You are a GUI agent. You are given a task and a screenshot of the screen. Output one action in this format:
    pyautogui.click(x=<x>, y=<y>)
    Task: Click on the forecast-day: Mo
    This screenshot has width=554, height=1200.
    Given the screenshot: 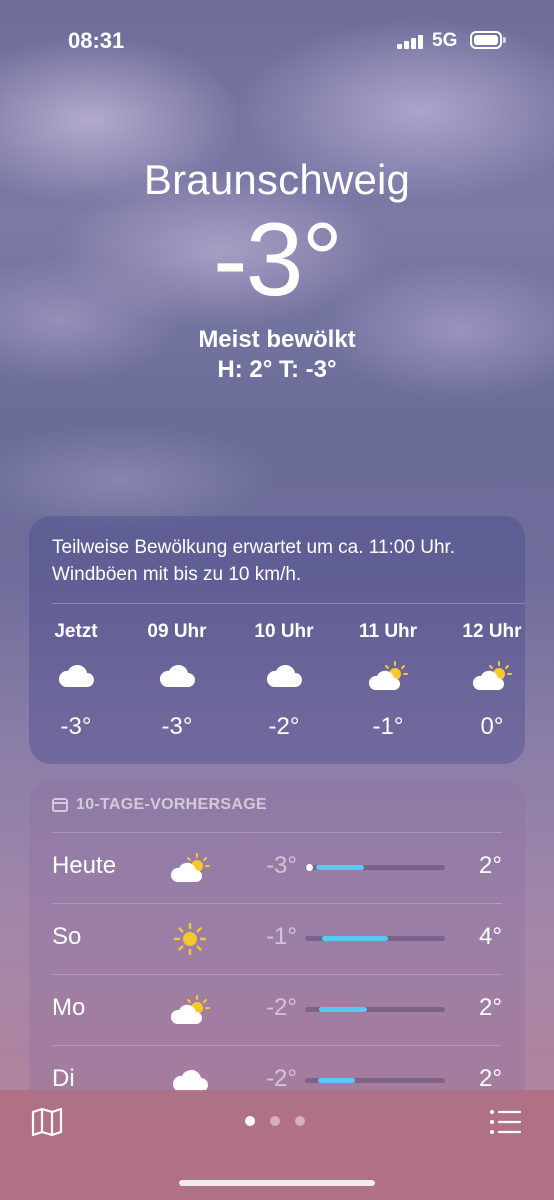 What is the action you would take?
    pyautogui.click(x=69, y=1007)
    